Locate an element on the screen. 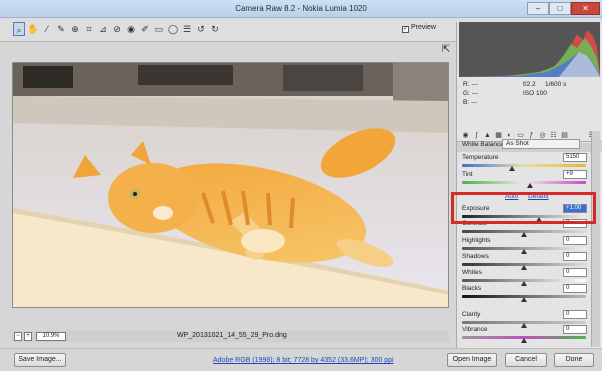 The height and width of the screenshot is (371, 602). iso: ISO 100 is located at coordinates (535, 93).